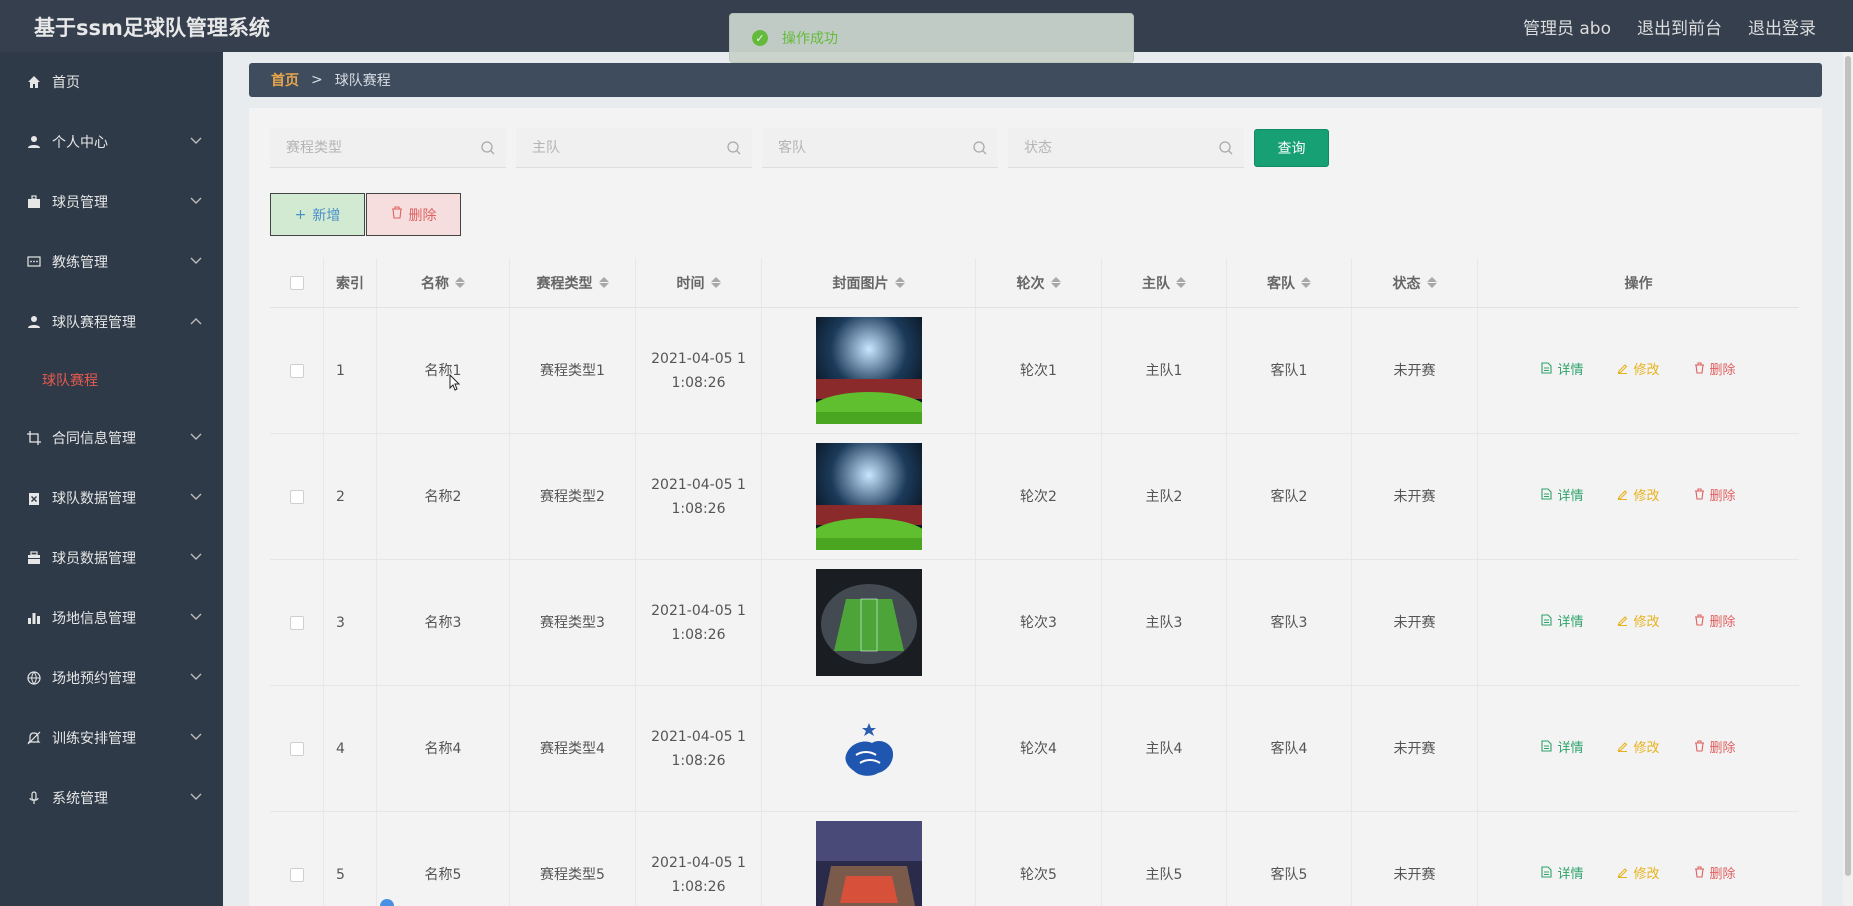  I want to click on cell-name: 名称1, so click(443, 370).